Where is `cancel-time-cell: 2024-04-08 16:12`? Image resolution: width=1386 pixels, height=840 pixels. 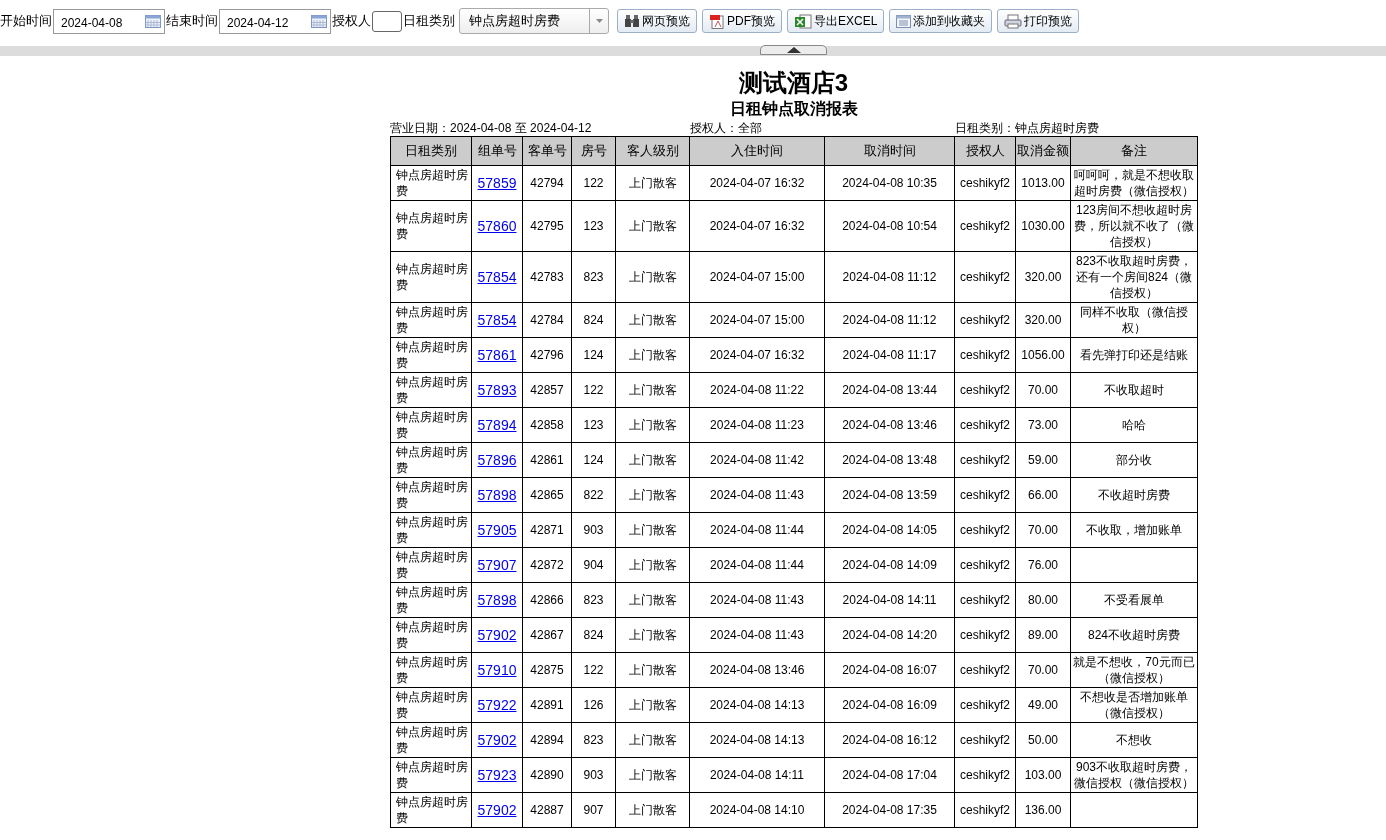 cancel-time-cell: 2024-04-08 16:12 is located at coordinates (889, 740).